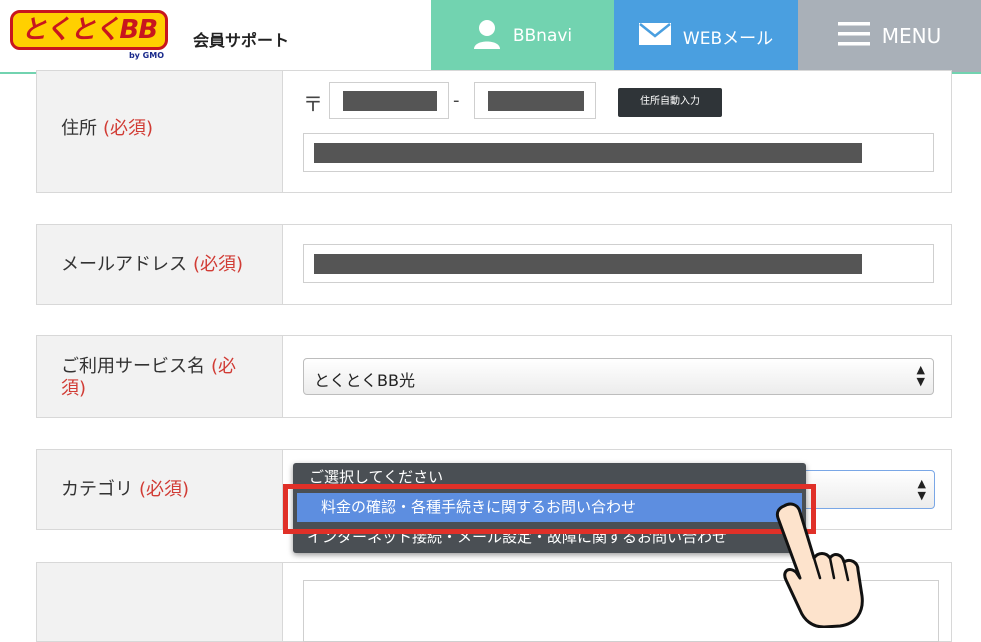  What do you see at coordinates (224, 366) in the screenshot?
I see `required-mark: (必` at bounding box center [224, 366].